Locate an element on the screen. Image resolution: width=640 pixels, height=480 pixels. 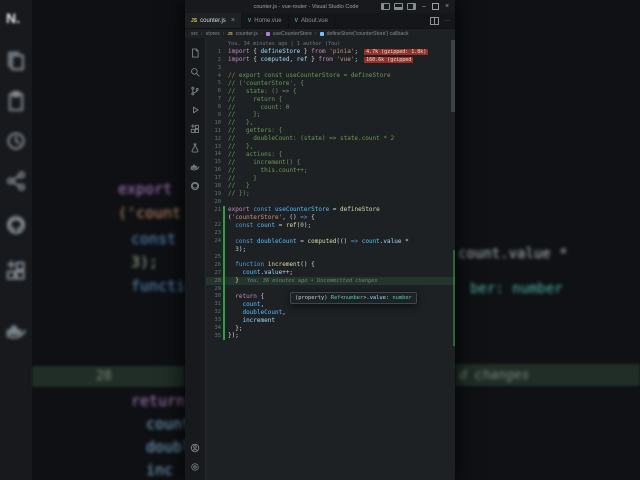
code-row: 27 count.value++; is located at coordinates (330, 272).